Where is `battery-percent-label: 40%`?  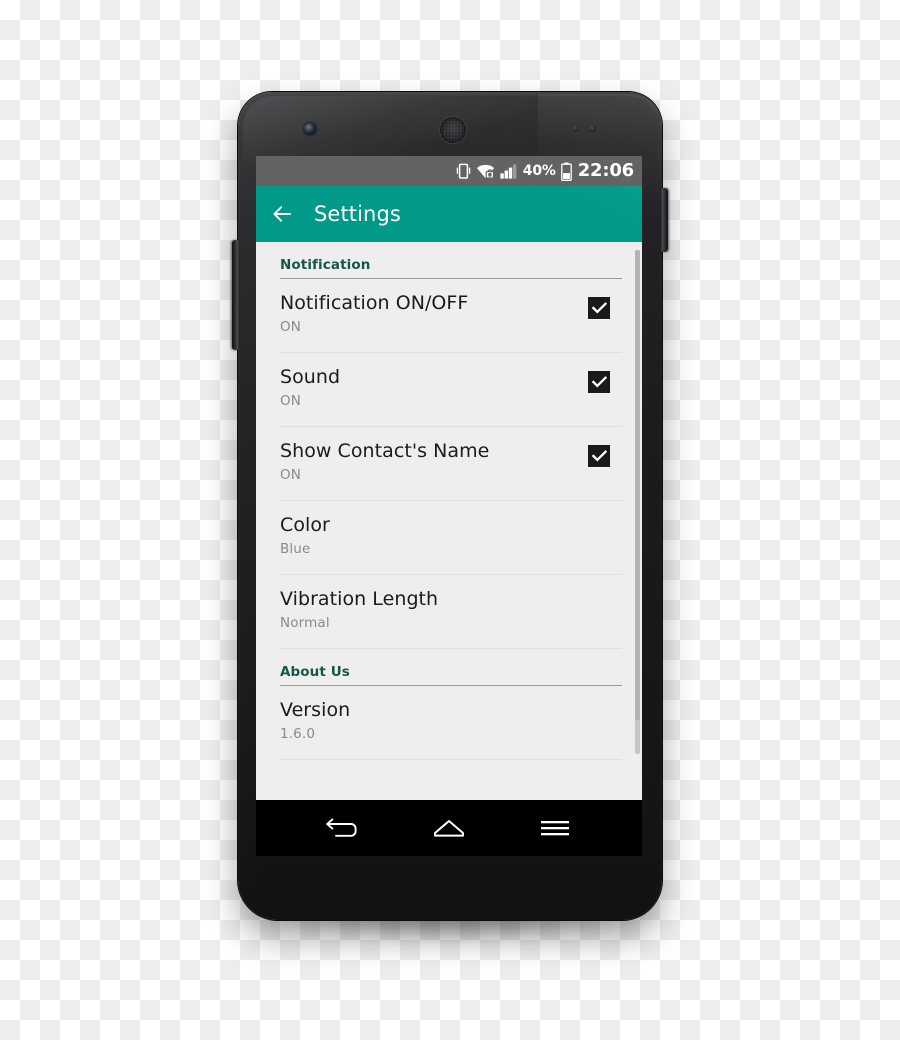 battery-percent-label: 40% is located at coordinates (539, 171).